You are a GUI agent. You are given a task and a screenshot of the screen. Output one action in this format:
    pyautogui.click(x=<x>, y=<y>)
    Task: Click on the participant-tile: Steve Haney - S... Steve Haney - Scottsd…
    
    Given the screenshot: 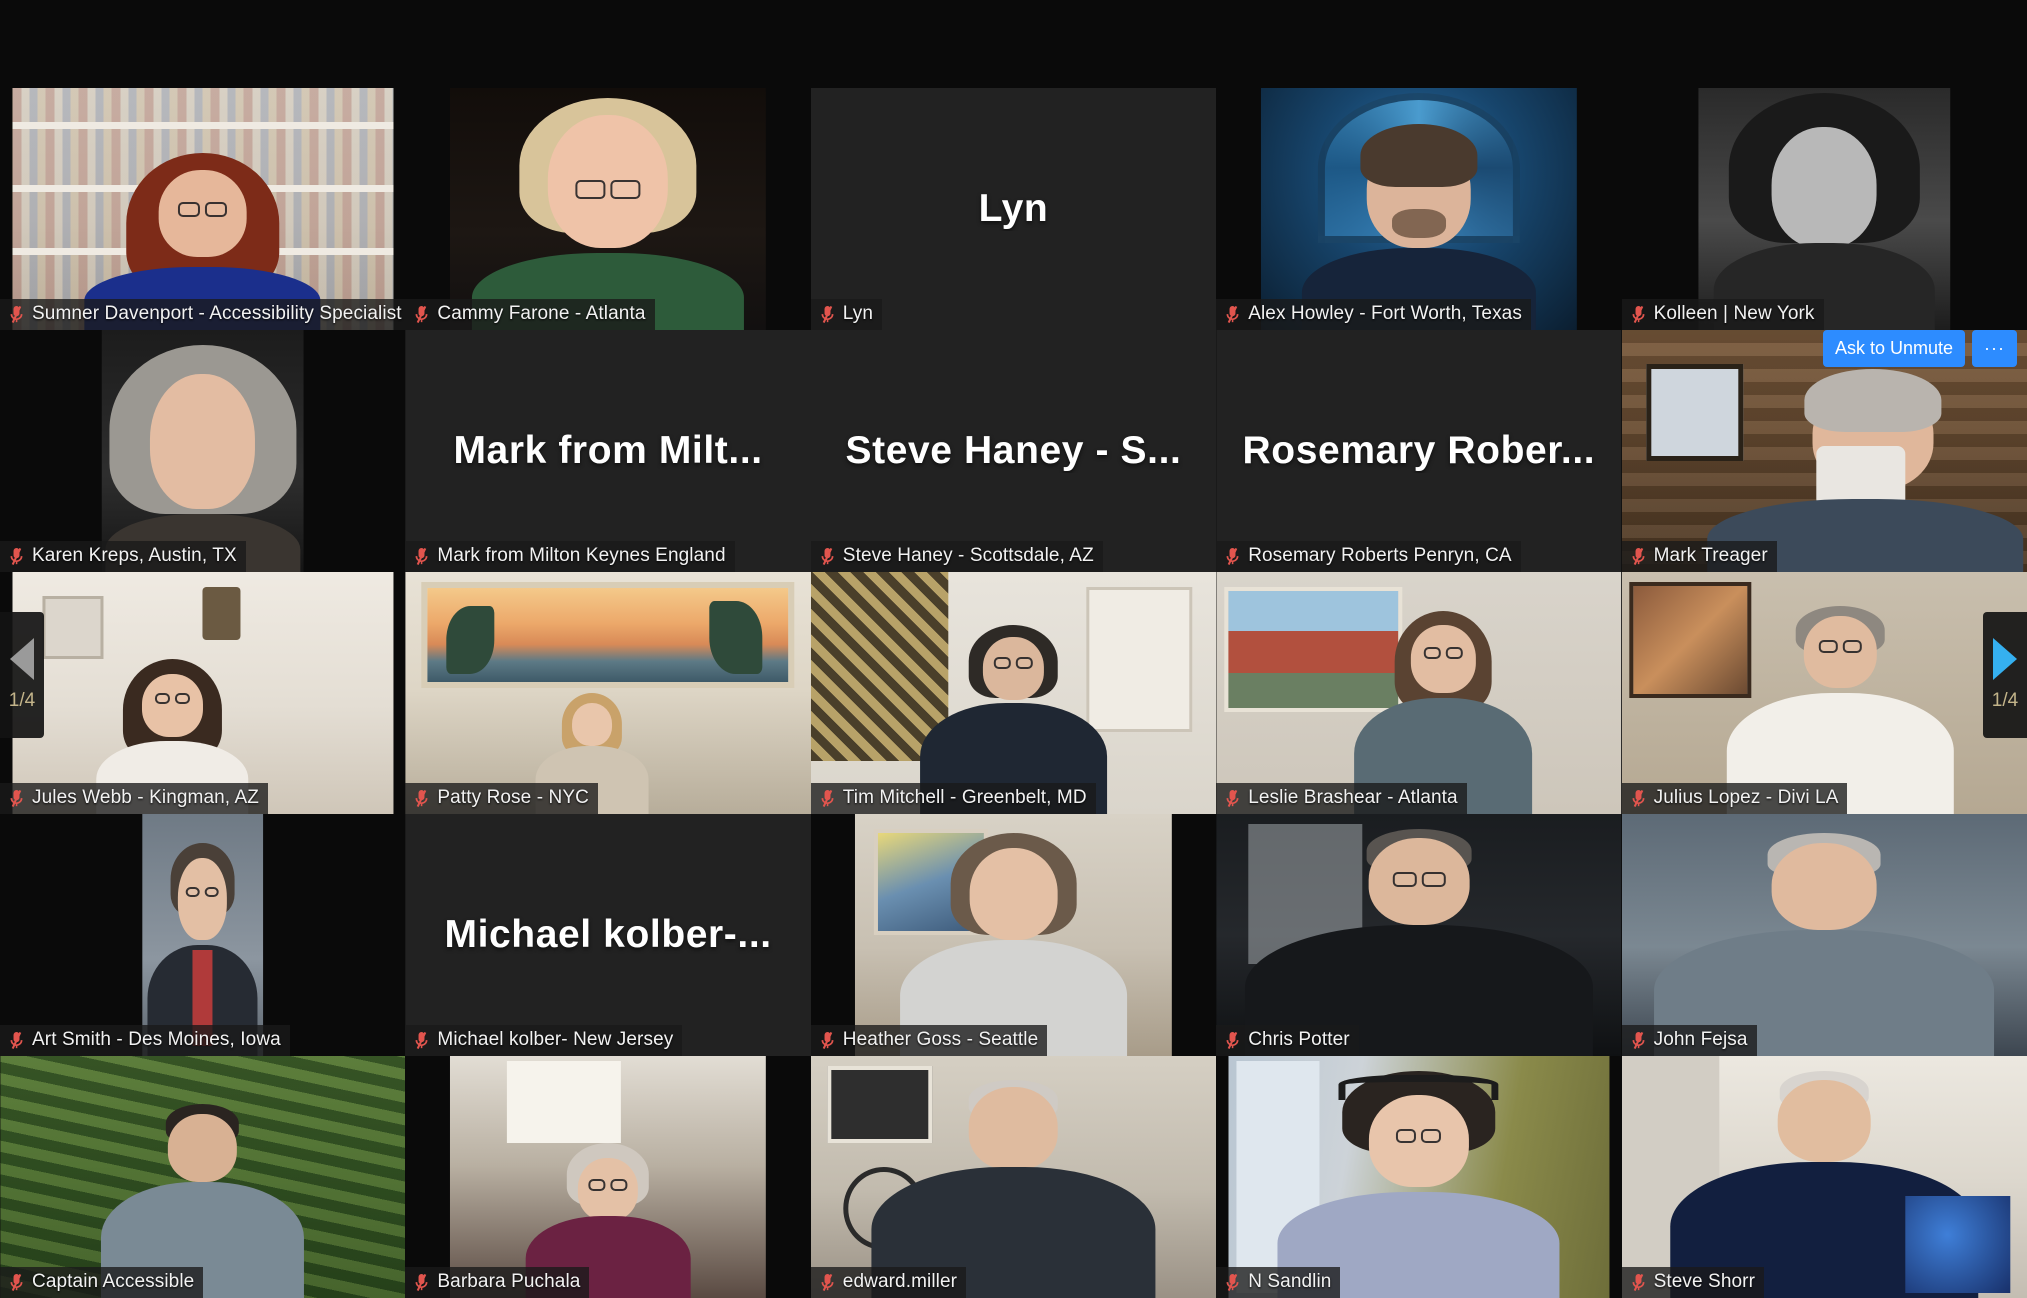 What is the action you would take?
    pyautogui.click(x=1013, y=451)
    